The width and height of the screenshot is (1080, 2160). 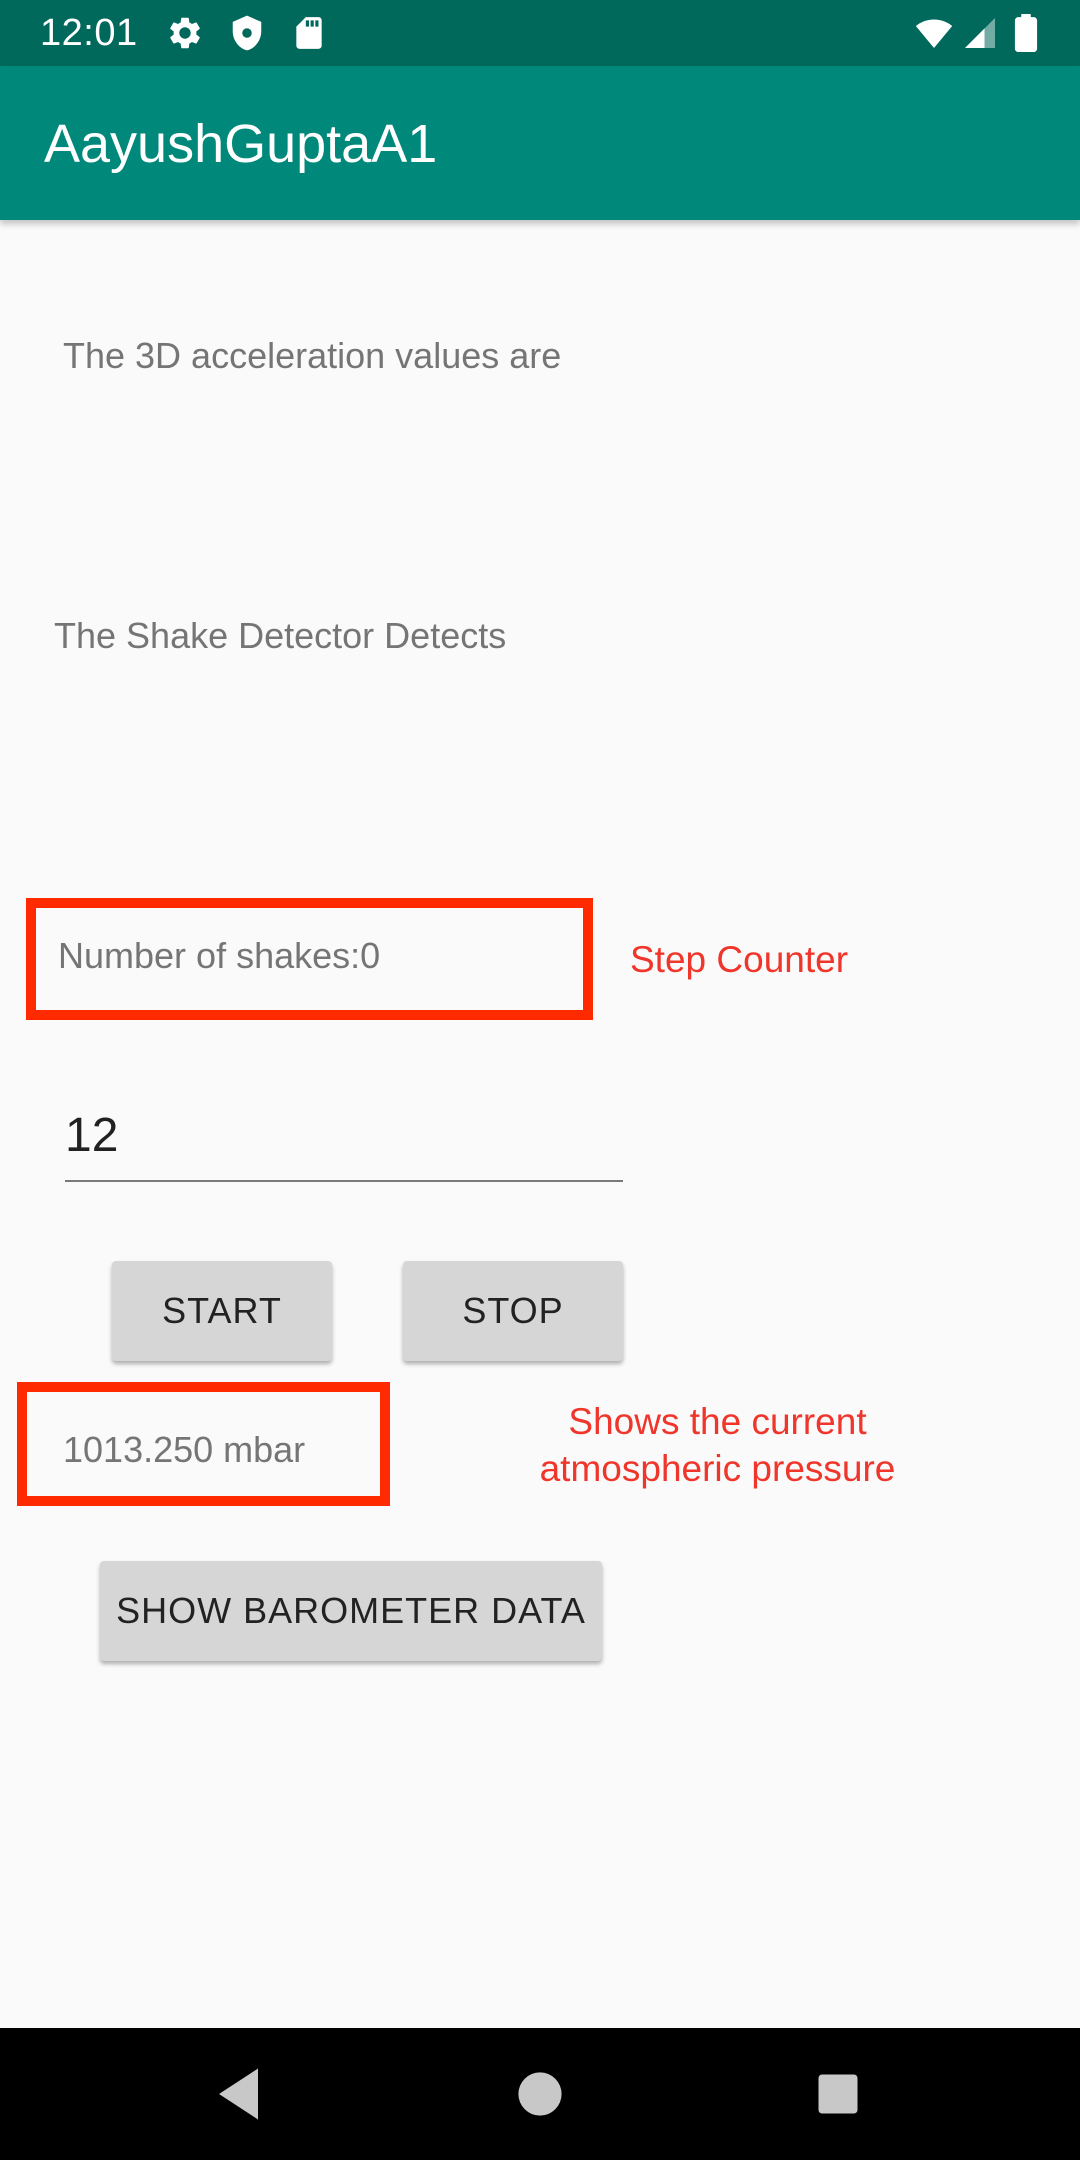 I want to click on app-title: AayushGuptaA1, so click(x=241, y=144).